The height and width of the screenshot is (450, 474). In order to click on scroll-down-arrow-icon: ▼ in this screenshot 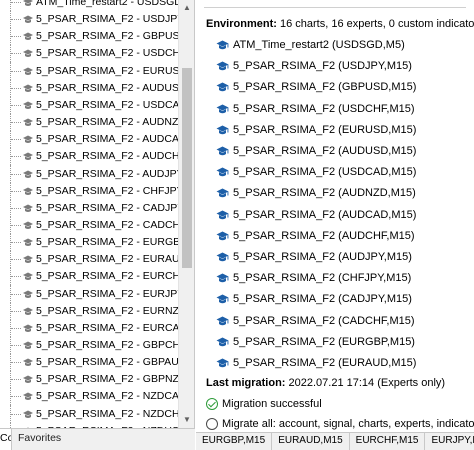, I will do `click(187, 420)`.